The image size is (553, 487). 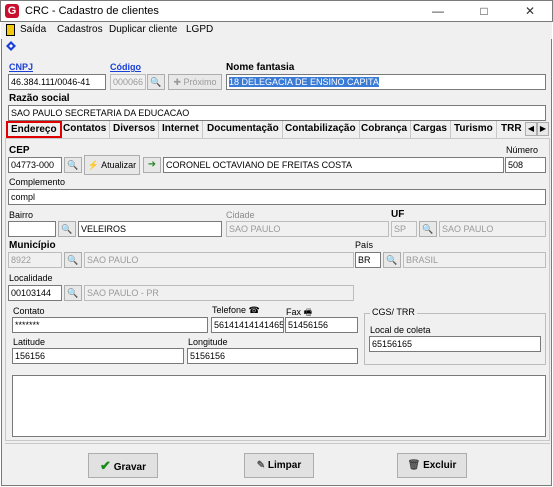 What do you see at coordinates (276, 11) in the screenshot?
I see `title-bar: G CRC - Cadastro de clientes — □ ✕` at bounding box center [276, 11].